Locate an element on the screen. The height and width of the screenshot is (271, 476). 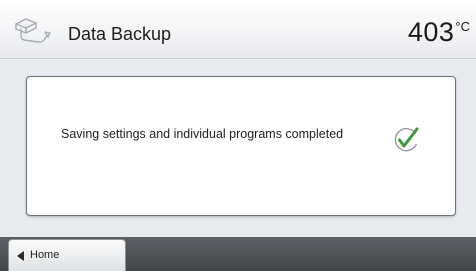
arrow-left-icon is located at coordinates (20, 256).